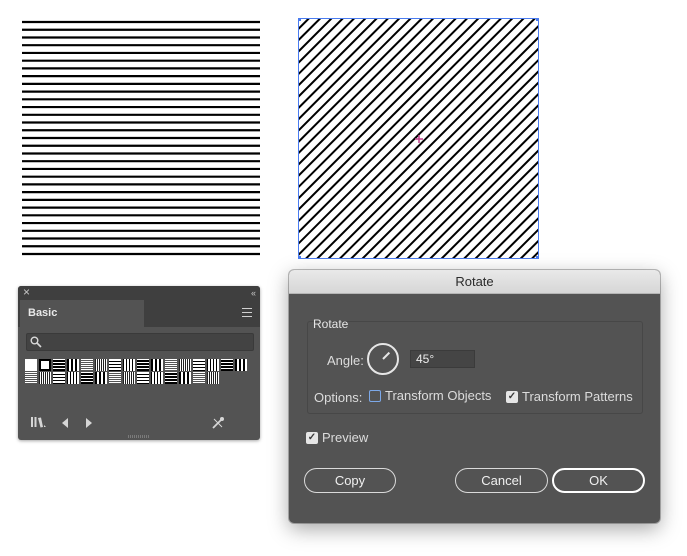 The height and width of the screenshot is (556, 687). I want to click on transform-patterns-checkbox: ✓, so click(512, 397).